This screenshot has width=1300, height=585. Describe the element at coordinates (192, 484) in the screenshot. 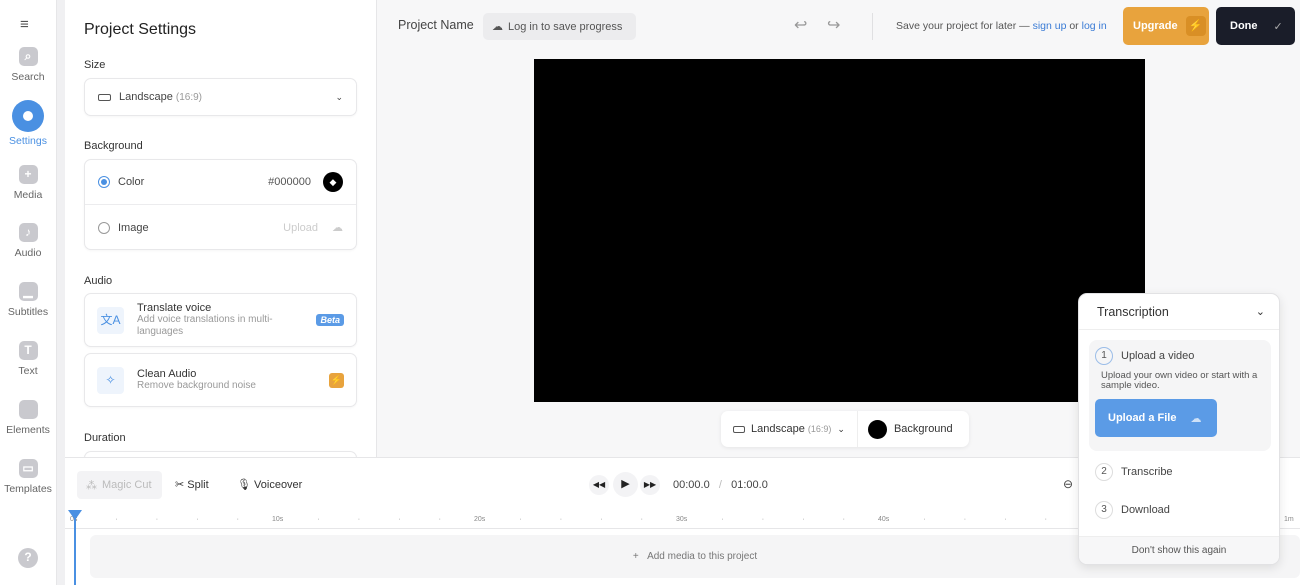

I see `split-button: ✂ Split` at that location.